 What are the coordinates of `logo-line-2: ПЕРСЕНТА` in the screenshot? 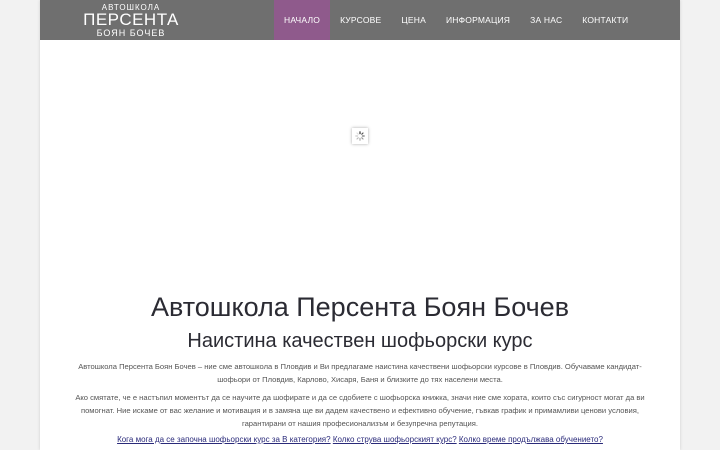 It's located at (131, 19).